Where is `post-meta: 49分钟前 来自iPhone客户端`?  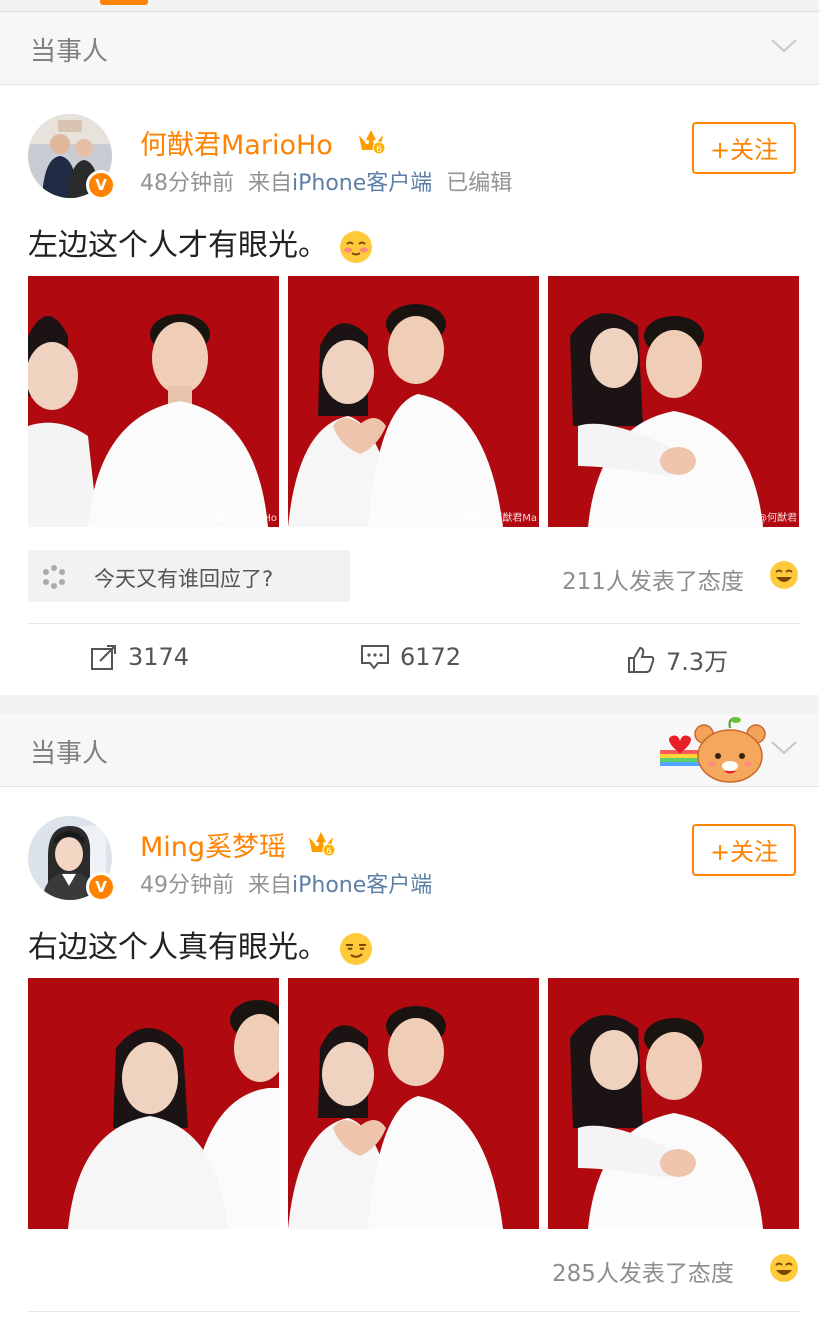 post-meta: 49分钟前 来自iPhone客户端 is located at coordinates (286, 883).